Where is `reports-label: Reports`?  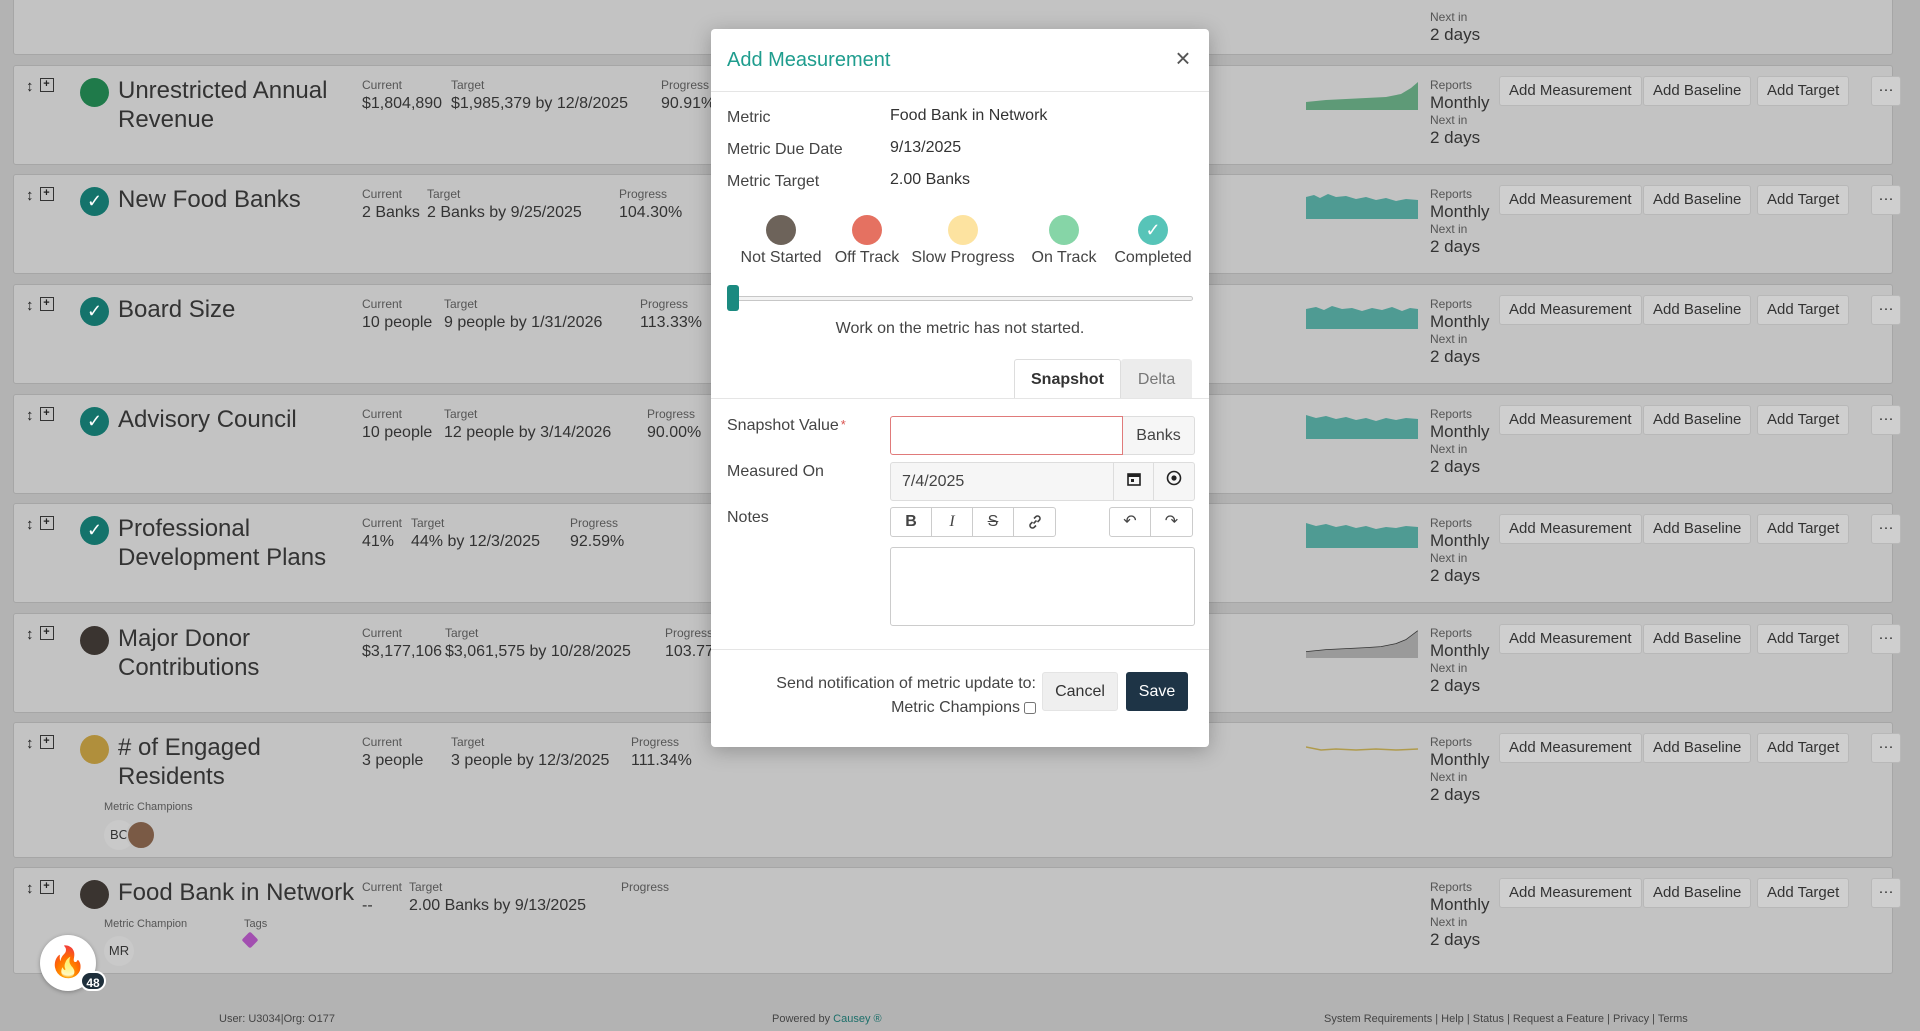
reports-label: Reports is located at coordinates (1451, 85).